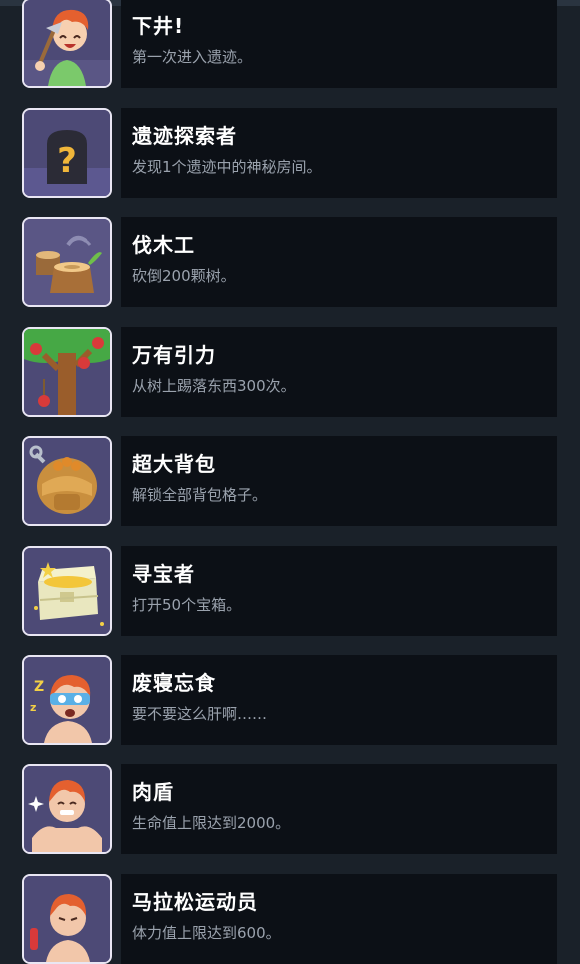 Image resolution: width=580 pixels, height=964 pixels. I want to click on achievement-description: 打开50个宝箱。, so click(187, 605).